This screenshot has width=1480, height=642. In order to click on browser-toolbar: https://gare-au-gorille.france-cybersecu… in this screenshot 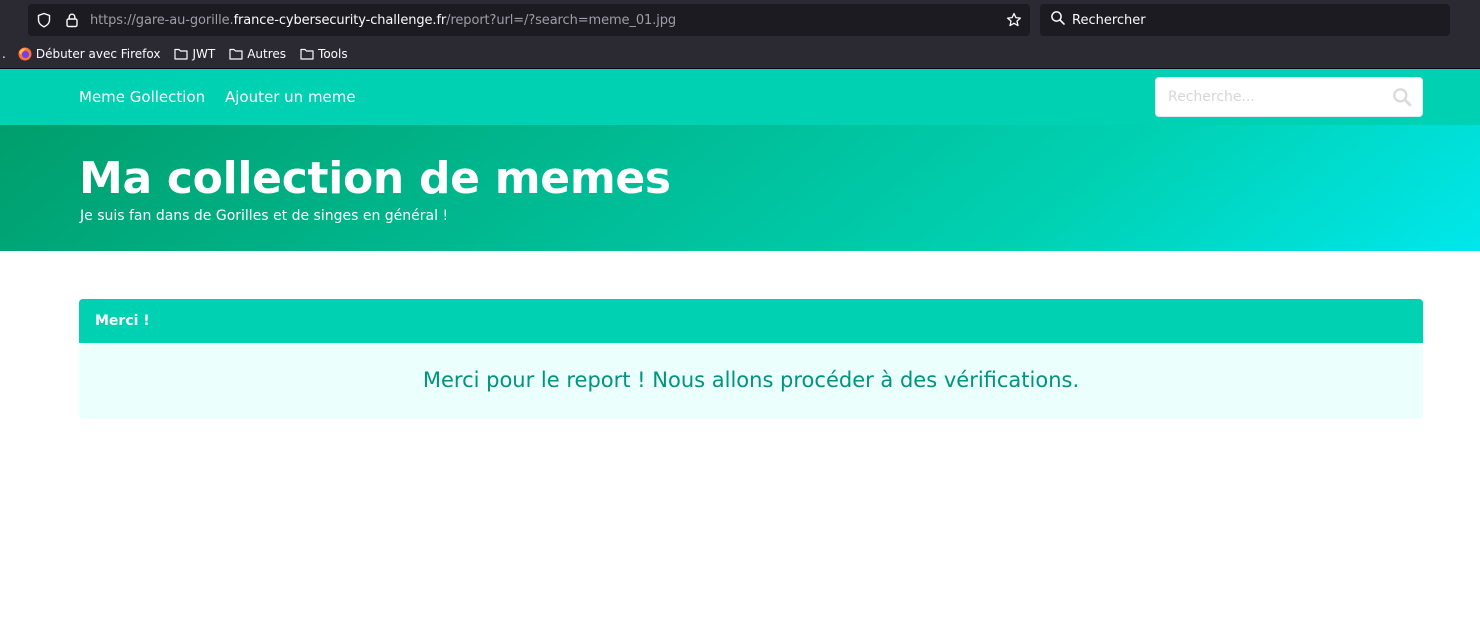, I will do `click(740, 20)`.